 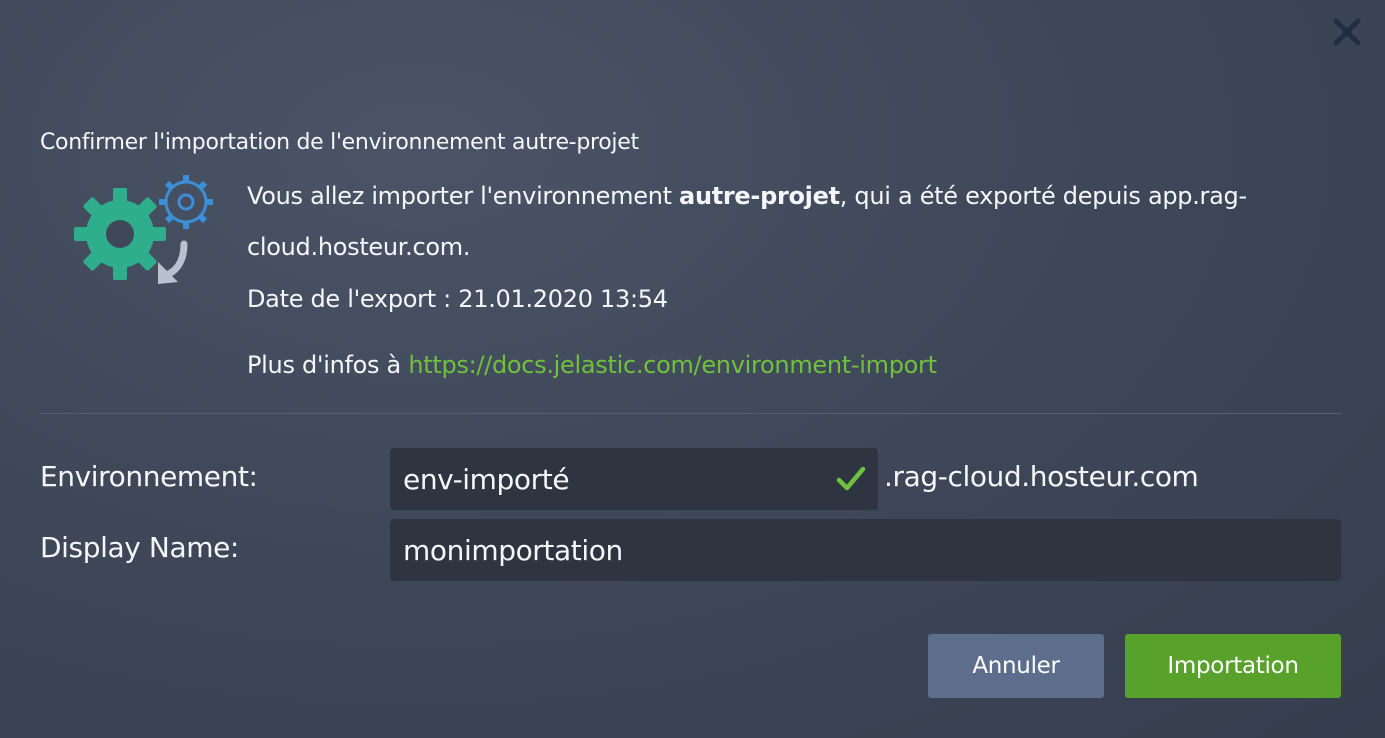 I want to click on domain-suffix: .rag-cloud.hosteur.com, so click(x=1041, y=476).